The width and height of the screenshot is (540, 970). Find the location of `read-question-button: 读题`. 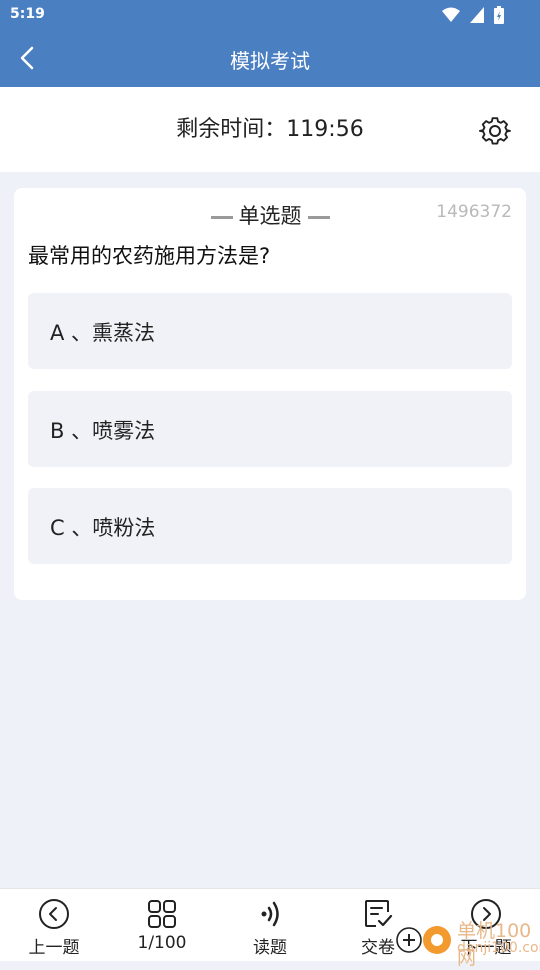

read-question-button: 读题 is located at coordinates (270, 925).